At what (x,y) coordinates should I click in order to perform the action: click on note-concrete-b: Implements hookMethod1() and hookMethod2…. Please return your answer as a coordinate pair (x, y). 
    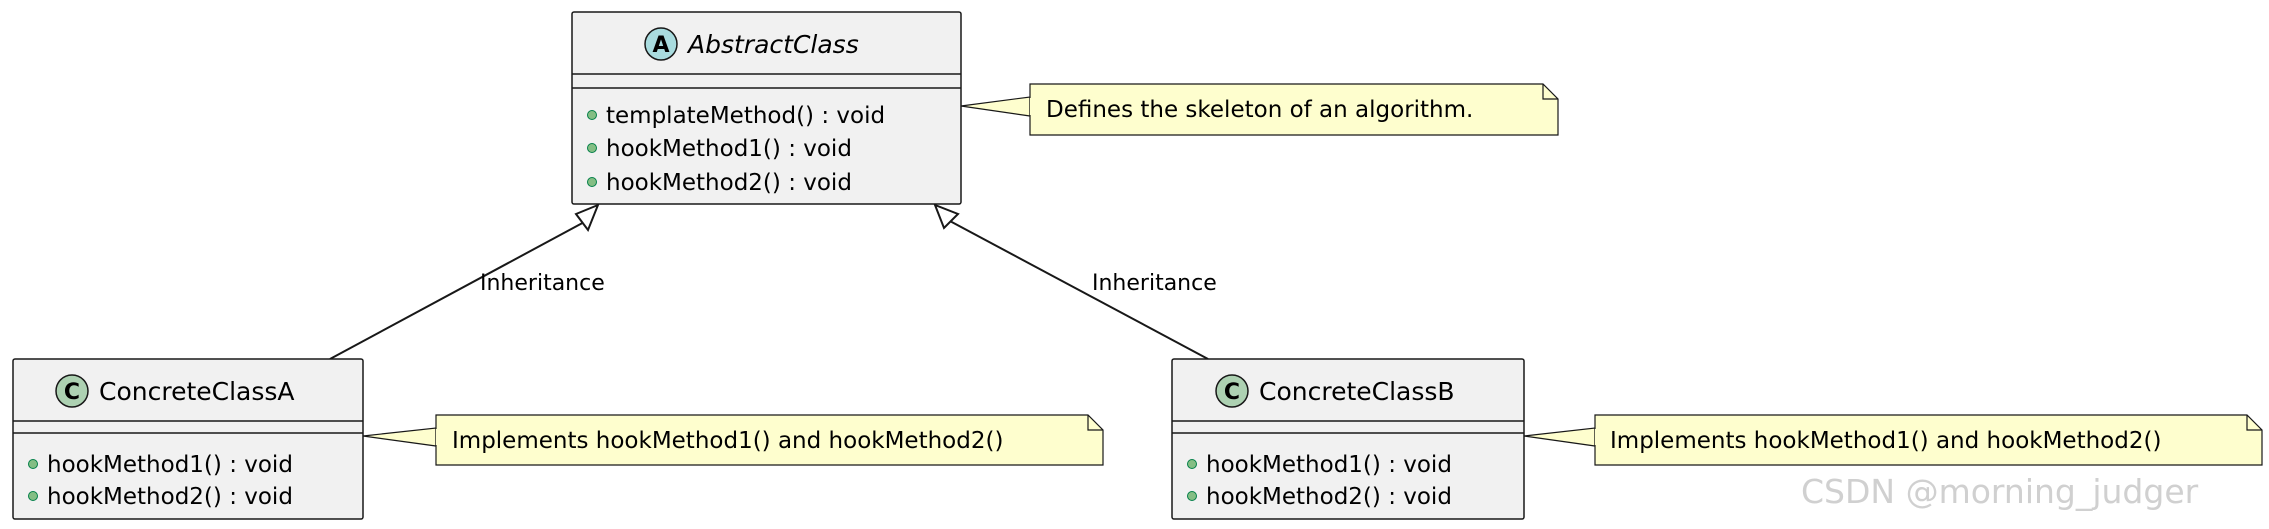
    Looking at the image, I should click on (1893, 440).